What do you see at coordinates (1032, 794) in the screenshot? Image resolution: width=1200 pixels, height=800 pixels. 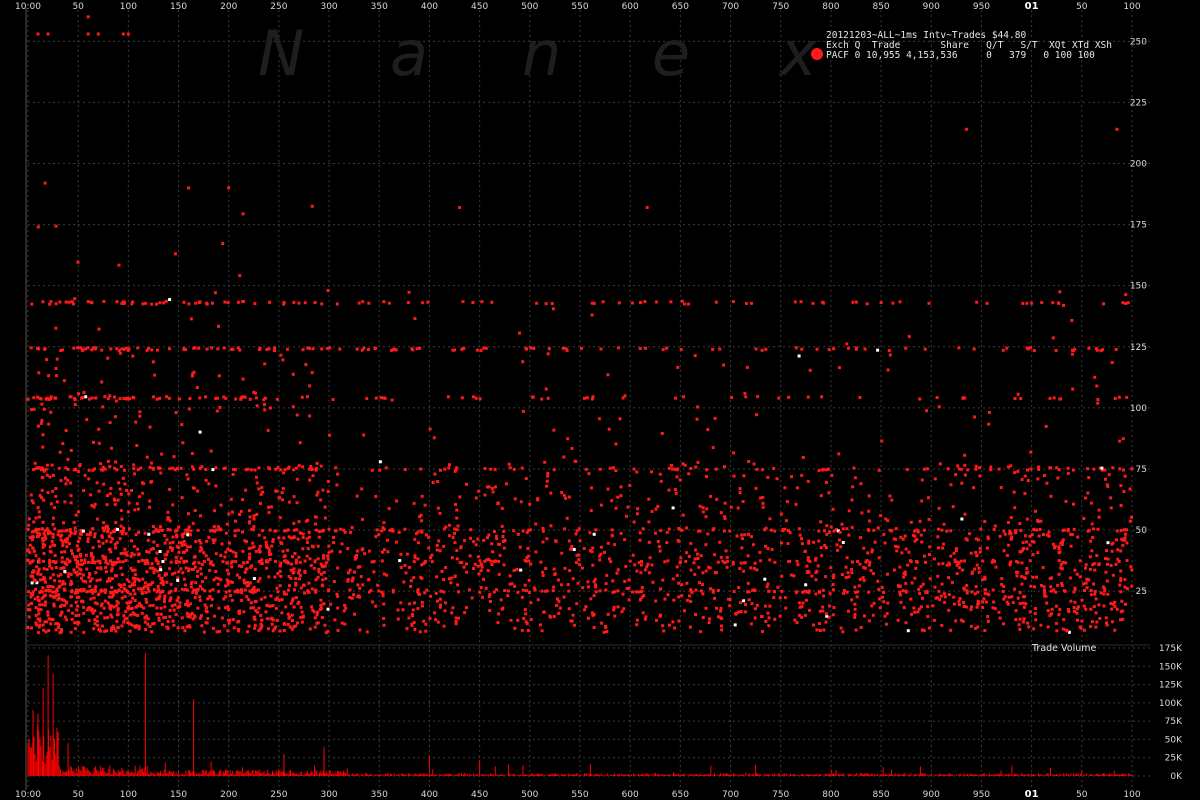 I see `x-tick-label-bottom: 01` at bounding box center [1032, 794].